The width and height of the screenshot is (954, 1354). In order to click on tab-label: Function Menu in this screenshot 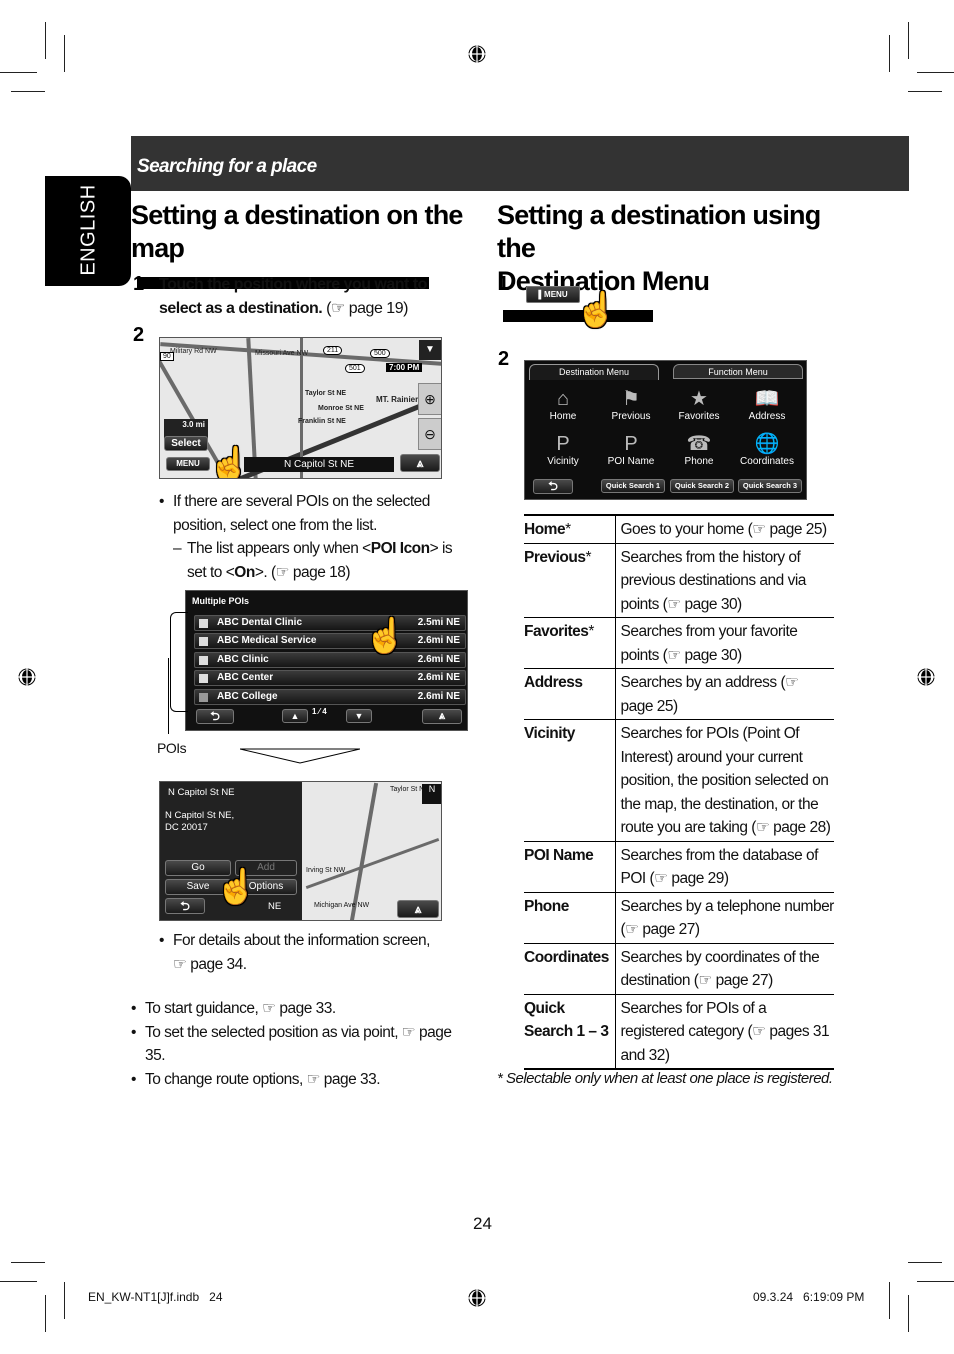, I will do `click(738, 372)`.